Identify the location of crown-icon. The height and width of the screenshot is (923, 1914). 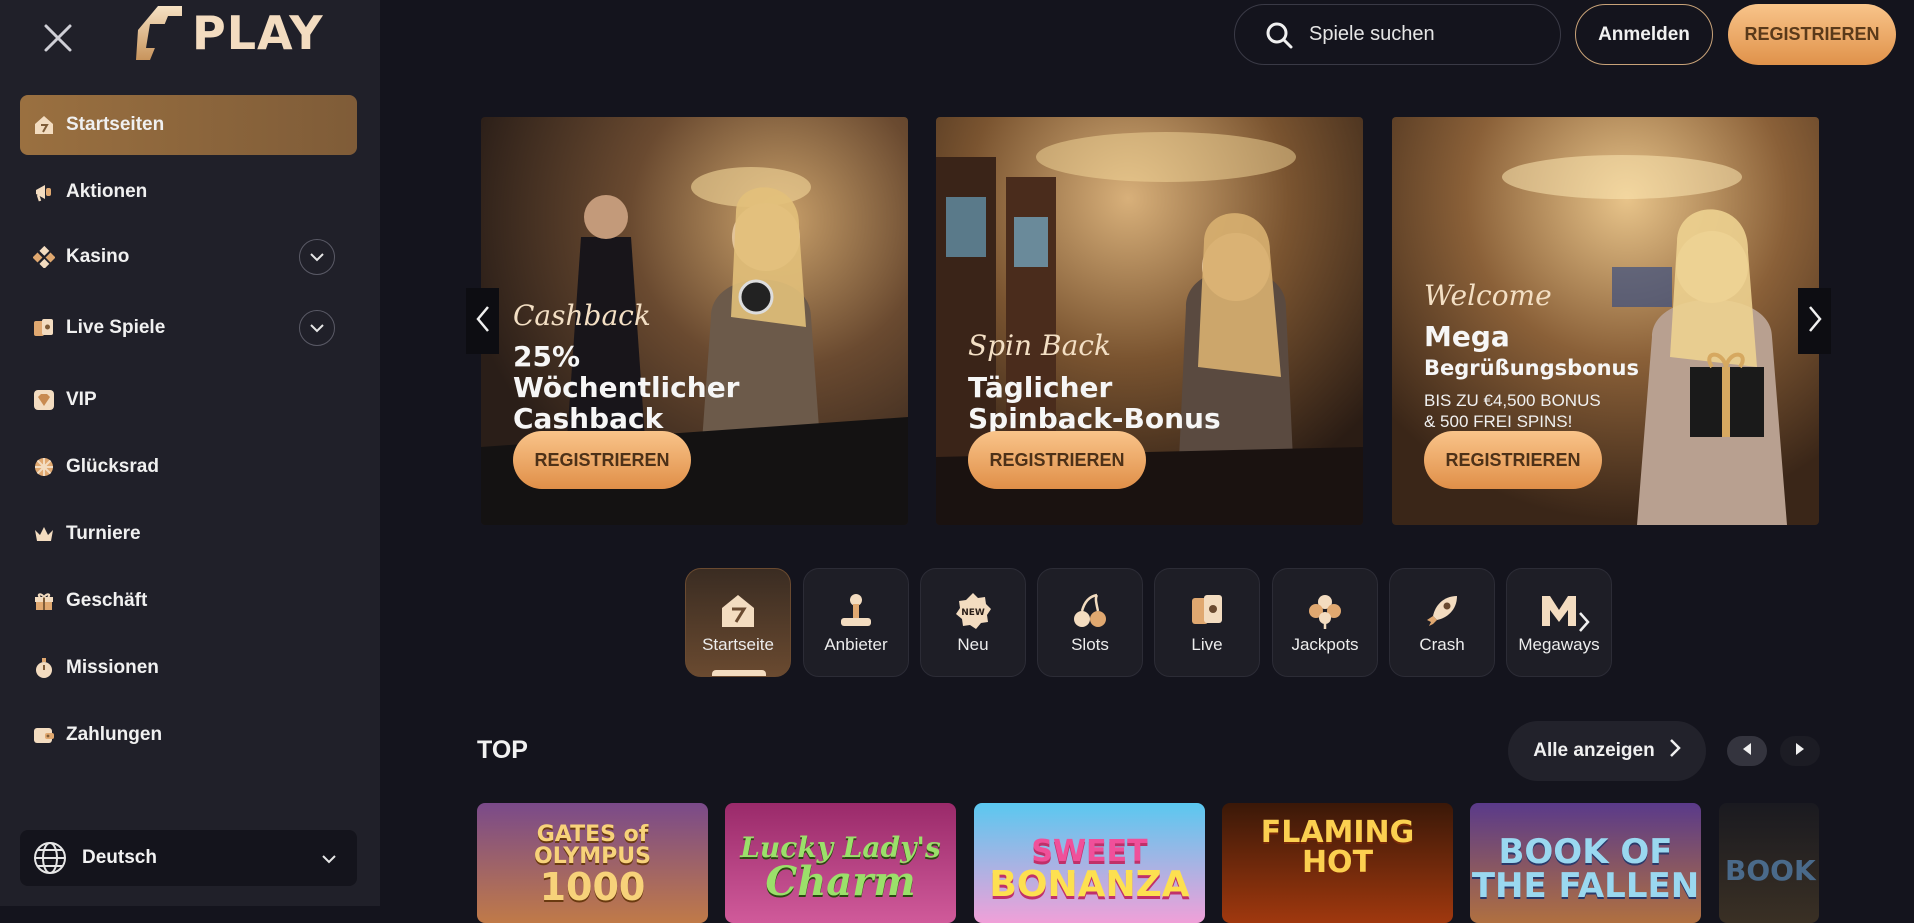
(44, 534).